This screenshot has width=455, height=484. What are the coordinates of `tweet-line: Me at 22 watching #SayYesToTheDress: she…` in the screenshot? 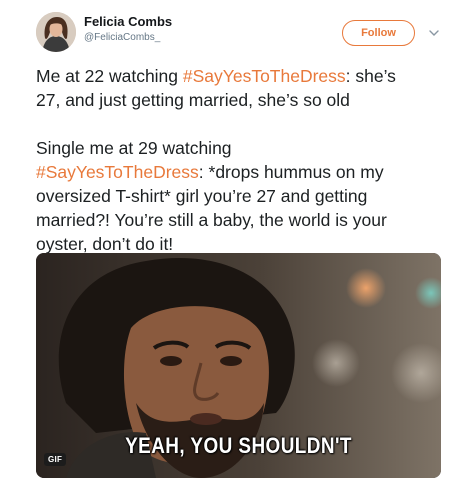 It's located at (236, 76).